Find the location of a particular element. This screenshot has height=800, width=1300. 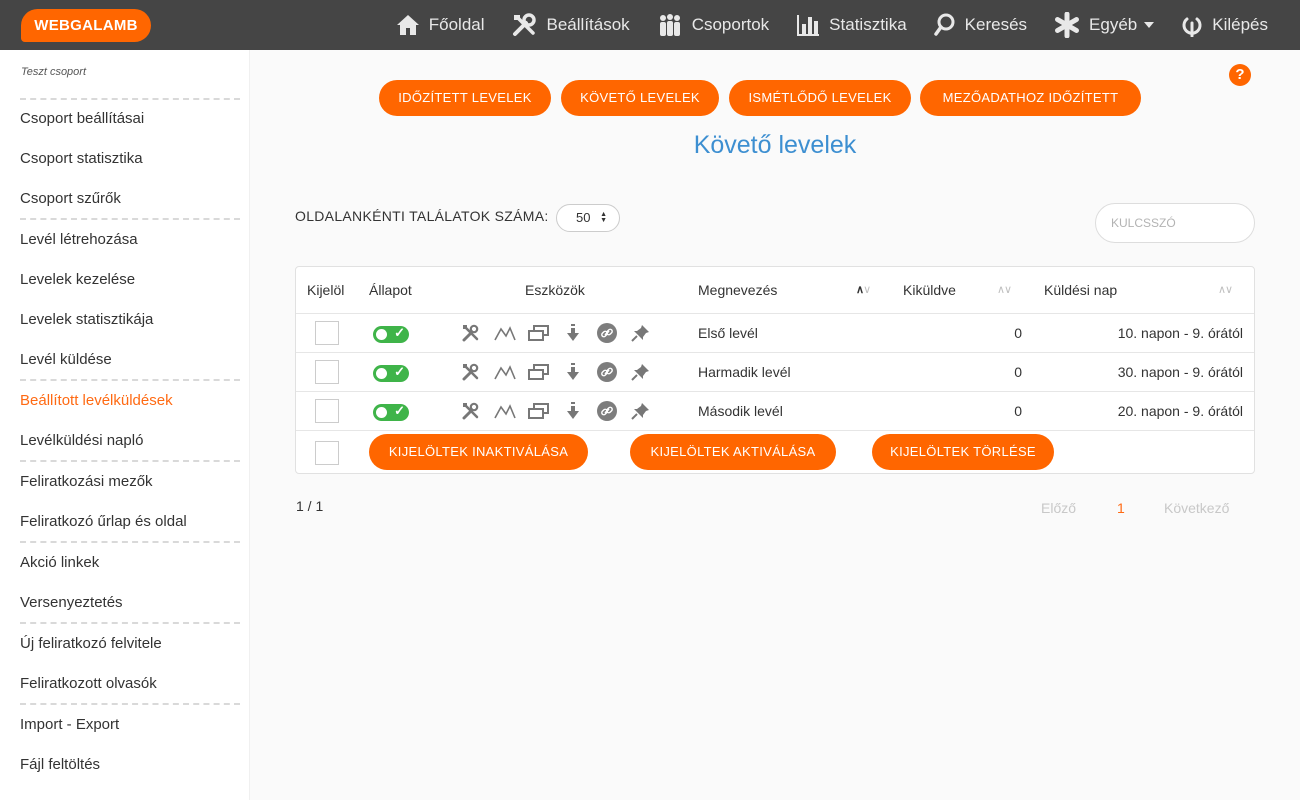

help-icon: ? is located at coordinates (1240, 75).